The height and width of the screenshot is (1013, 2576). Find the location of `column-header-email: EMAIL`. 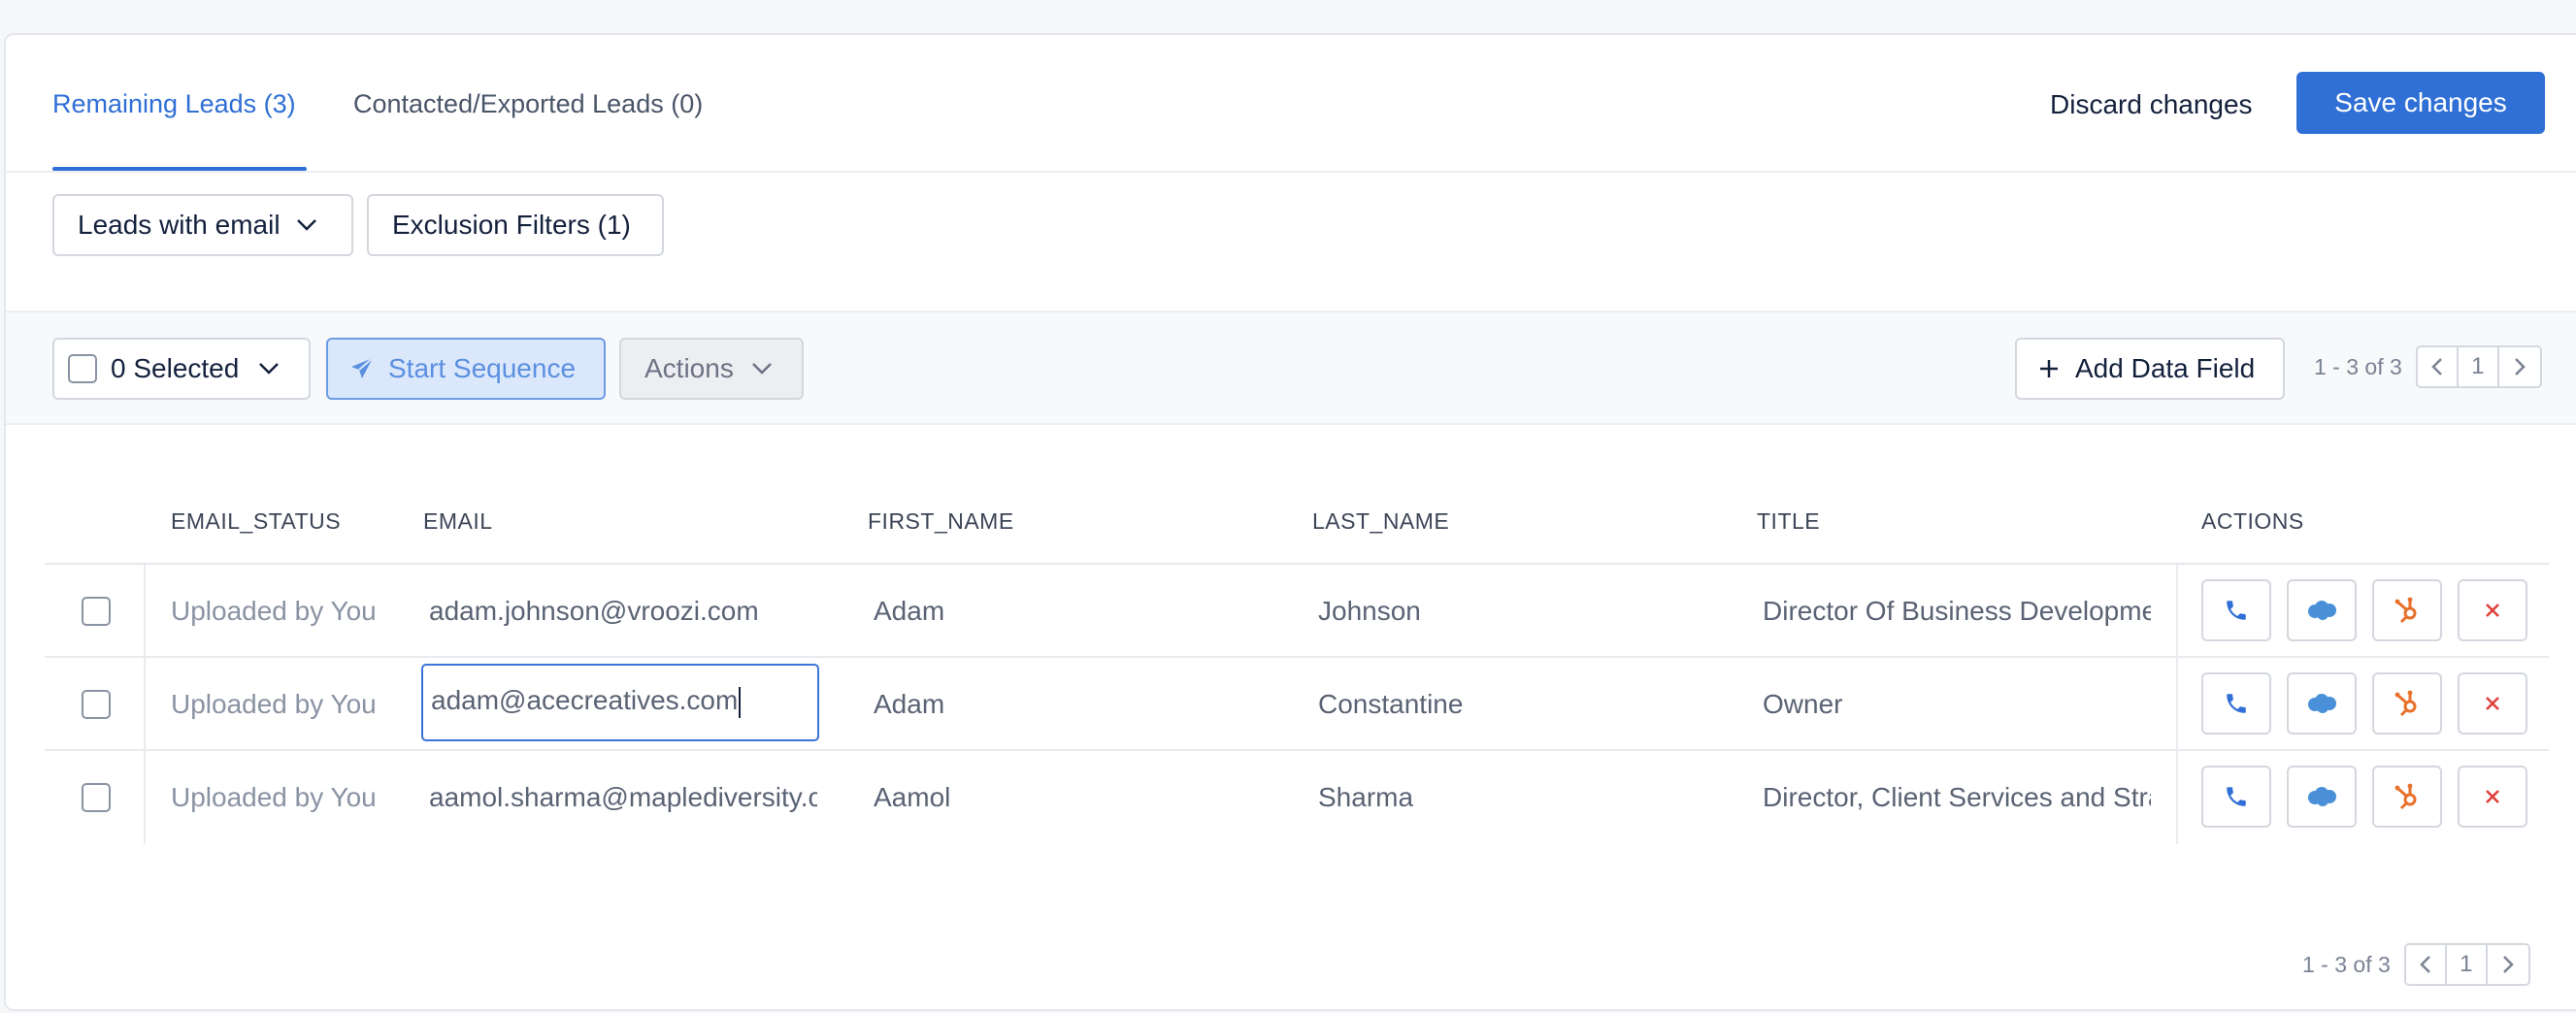

column-header-email: EMAIL is located at coordinates (458, 521).